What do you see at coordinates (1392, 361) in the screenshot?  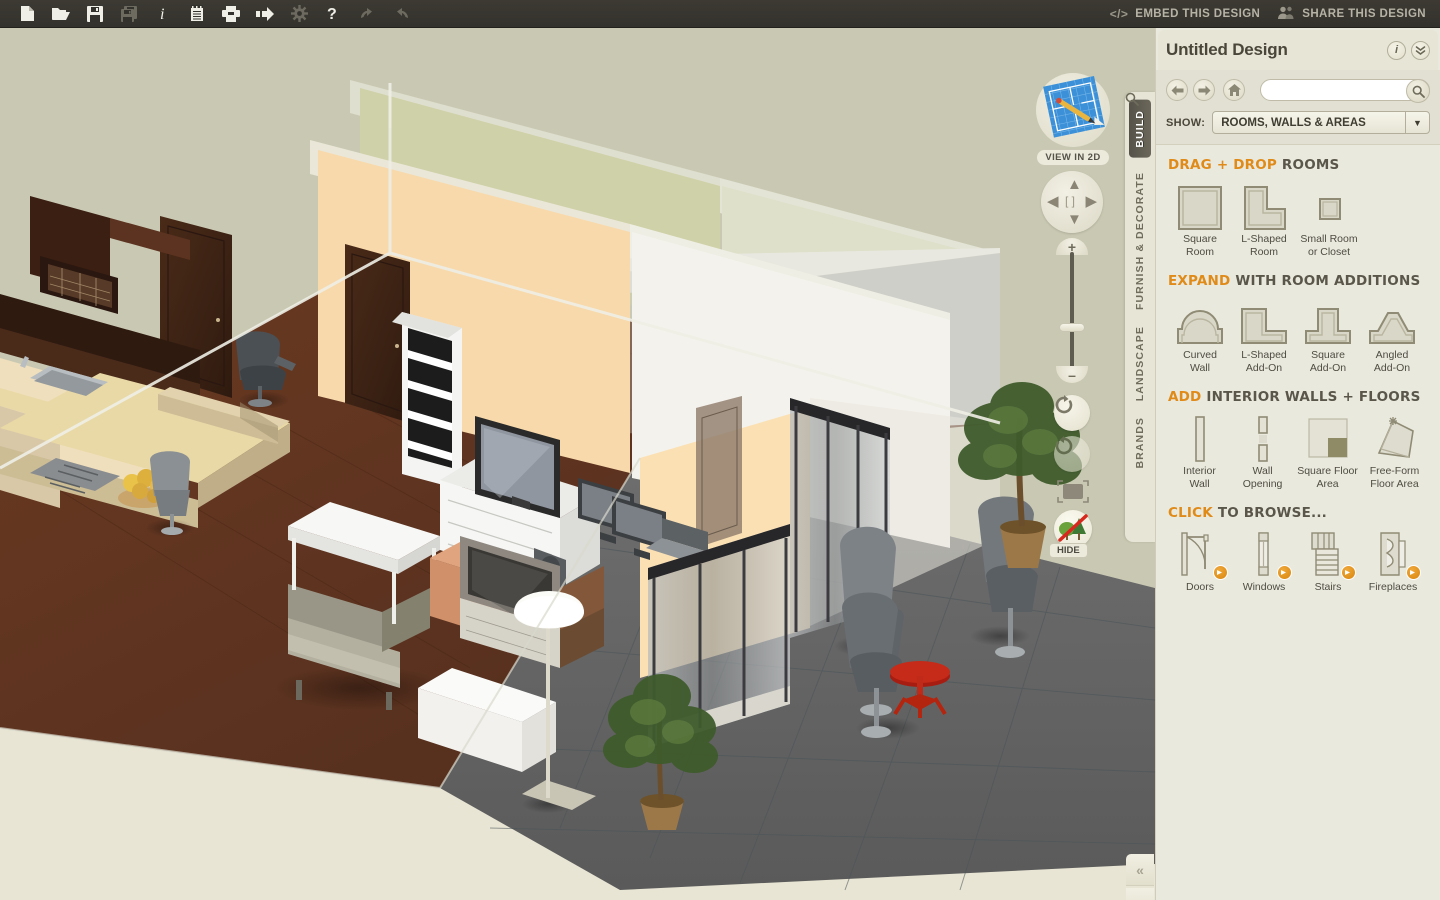 I see `item-label: Angled Add-On` at bounding box center [1392, 361].